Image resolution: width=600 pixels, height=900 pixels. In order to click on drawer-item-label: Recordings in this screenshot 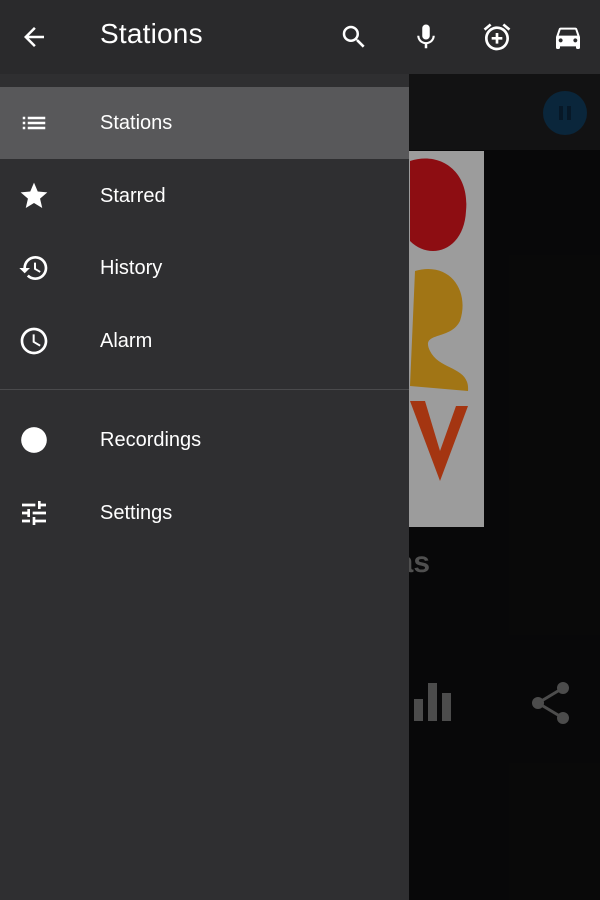, I will do `click(151, 439)`.